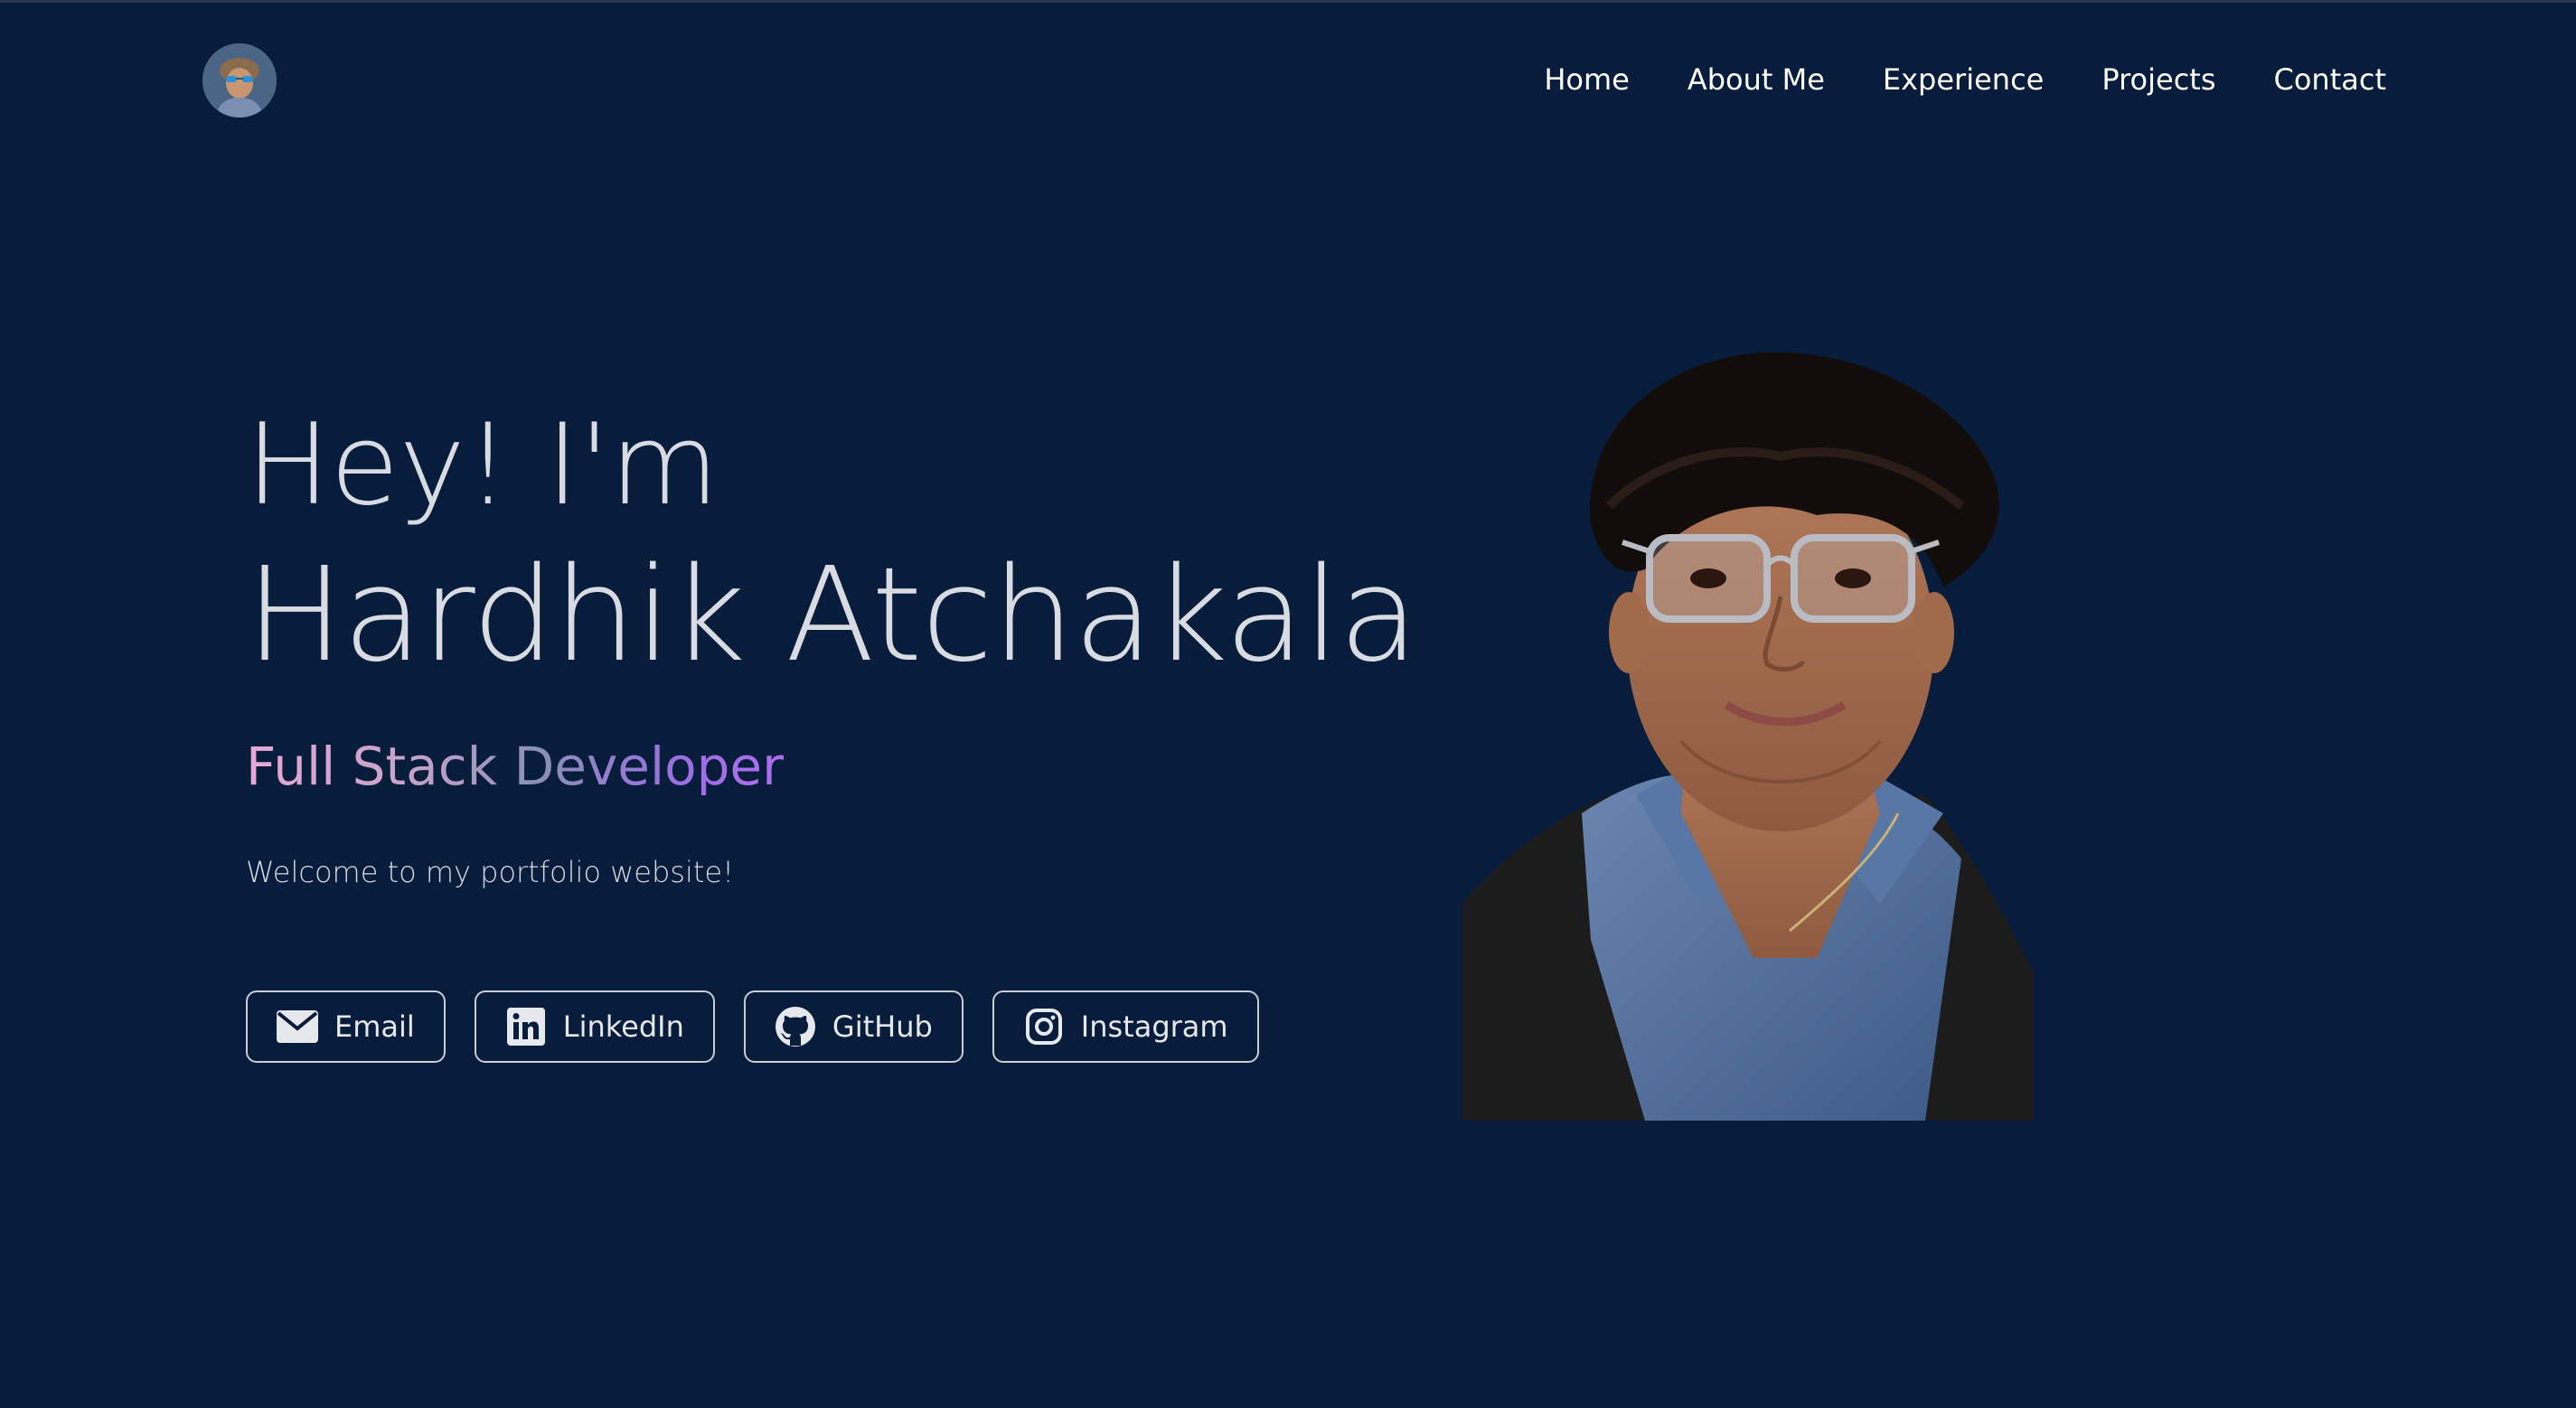 The height and width of the screenshot is (1408, 2576). I want to click on nav-home: Home, so click(1587, 79).